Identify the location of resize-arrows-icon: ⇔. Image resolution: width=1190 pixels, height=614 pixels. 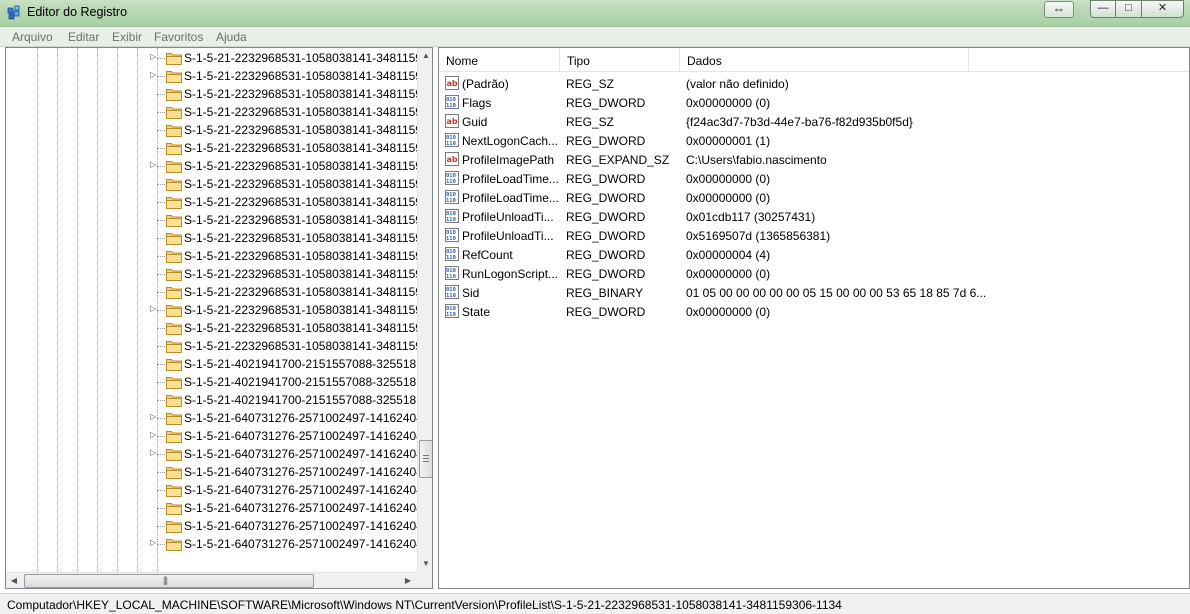
(1059, 9).